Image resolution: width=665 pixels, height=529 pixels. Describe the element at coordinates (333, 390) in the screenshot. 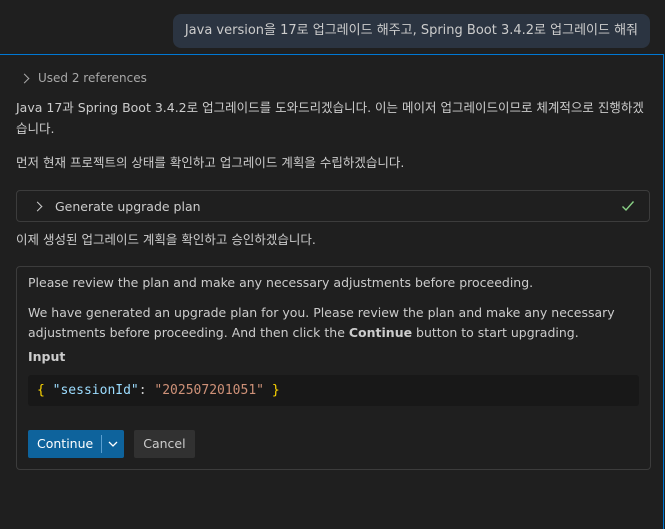

I see `input-code-block: { "sessionId": "202507201051" }` at that location.